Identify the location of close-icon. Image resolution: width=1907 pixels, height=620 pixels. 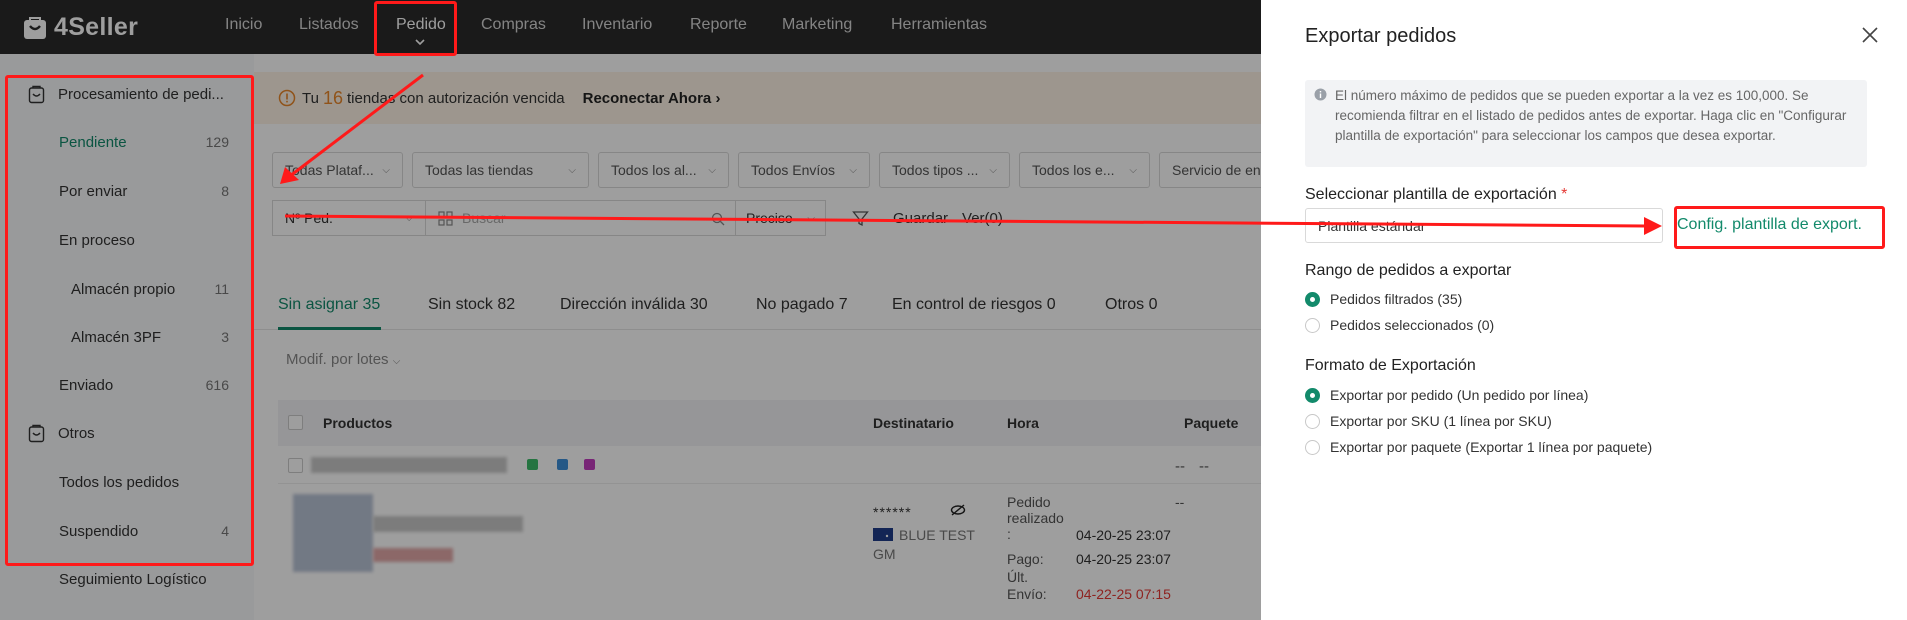
(1870, 35).